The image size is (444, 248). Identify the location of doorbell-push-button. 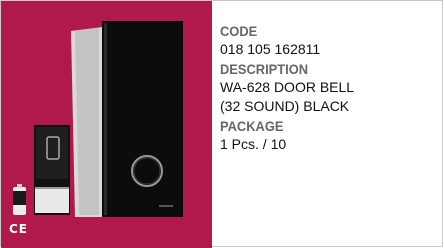
(52, 170).